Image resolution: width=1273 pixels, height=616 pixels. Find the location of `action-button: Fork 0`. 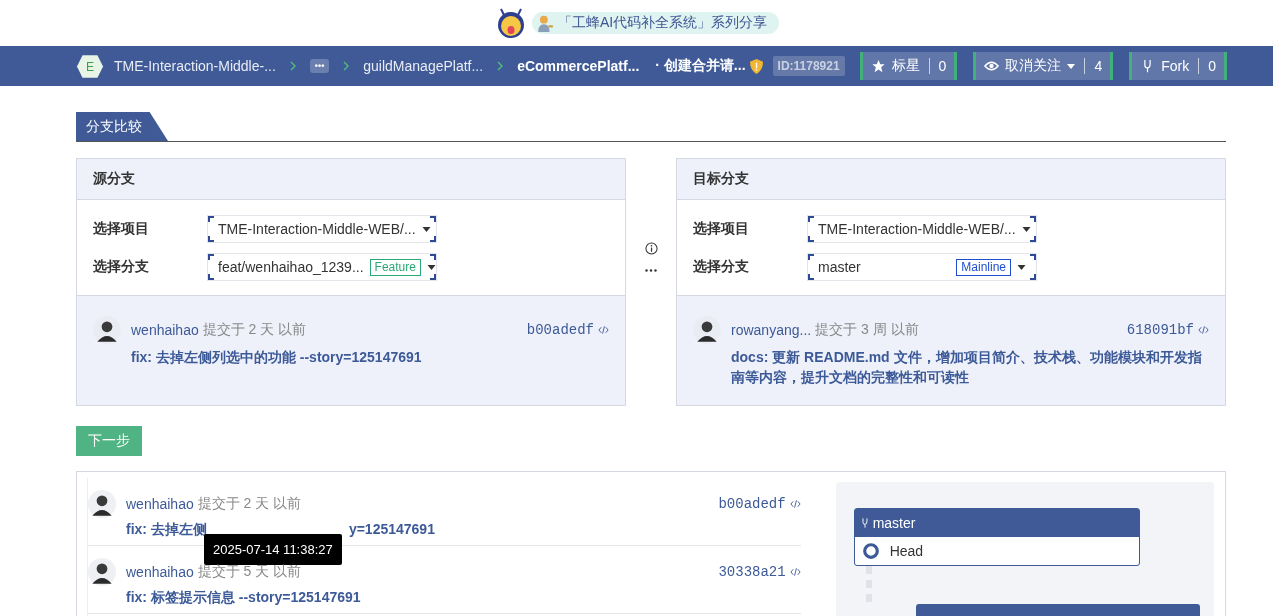

action-button: Fork 0 is located at coordinates (1178, 66).